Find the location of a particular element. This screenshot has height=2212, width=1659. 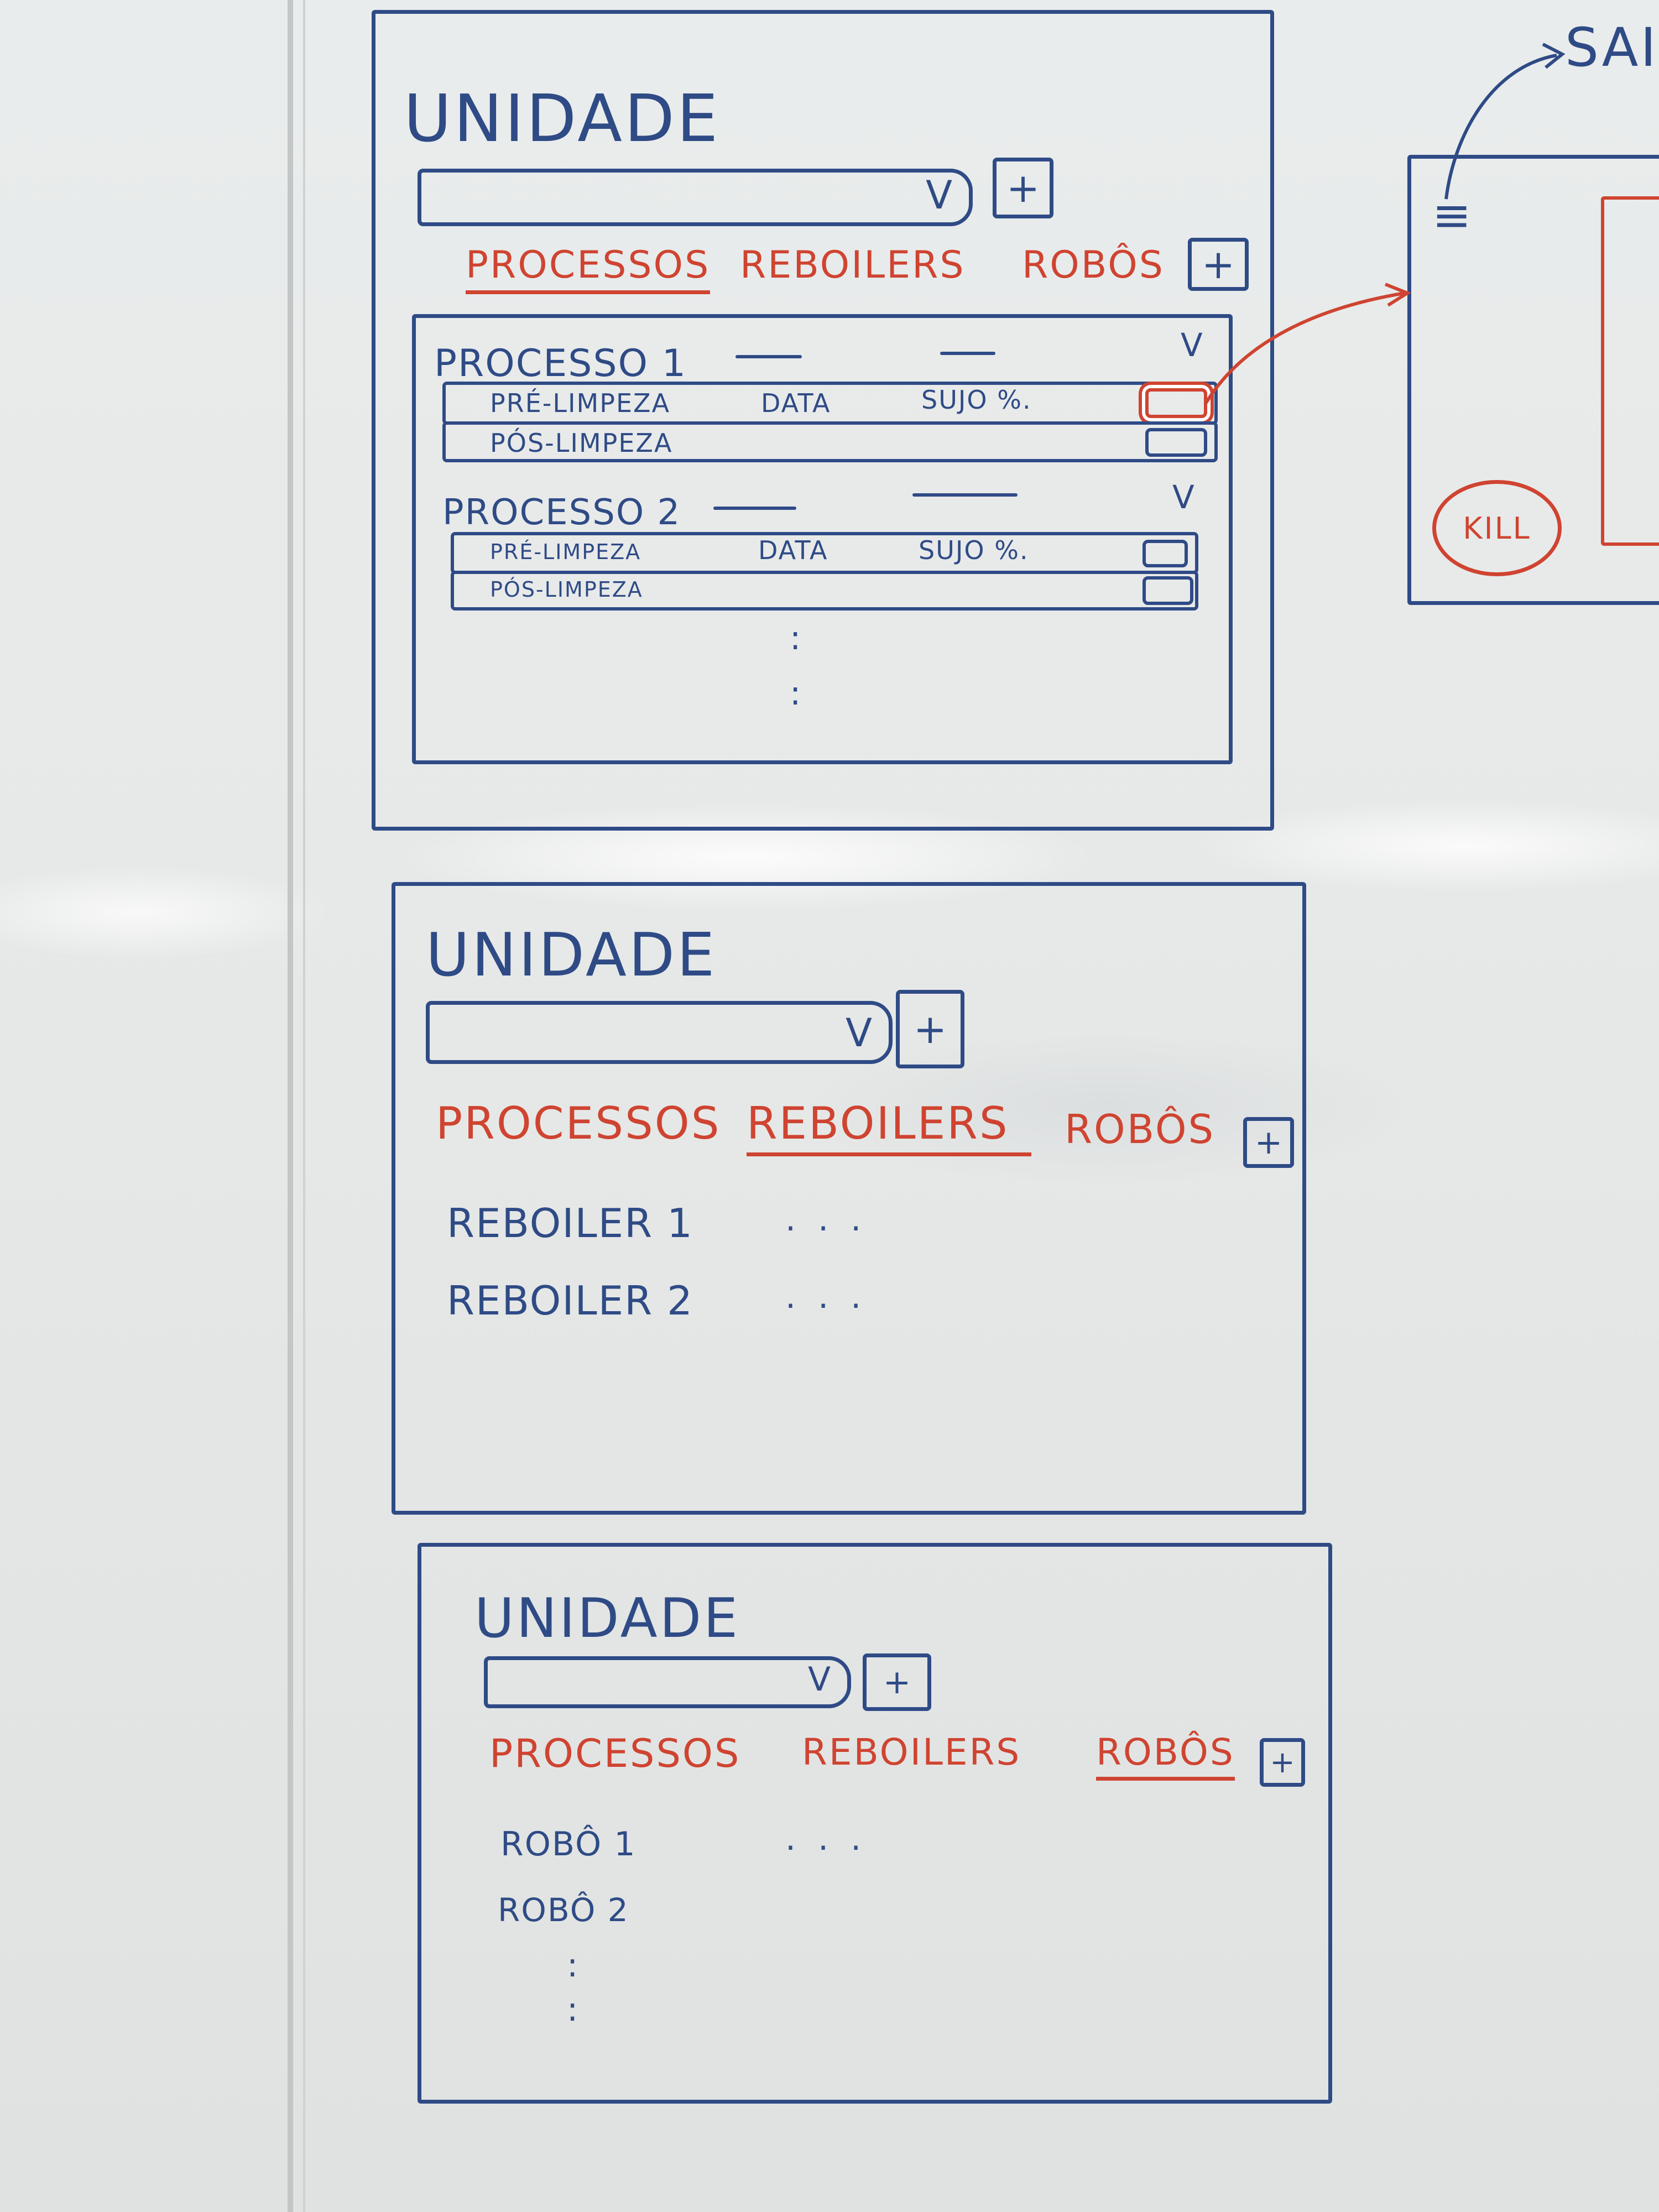

screen3-add-unit-button: + is located at coordinates (897, 1682).